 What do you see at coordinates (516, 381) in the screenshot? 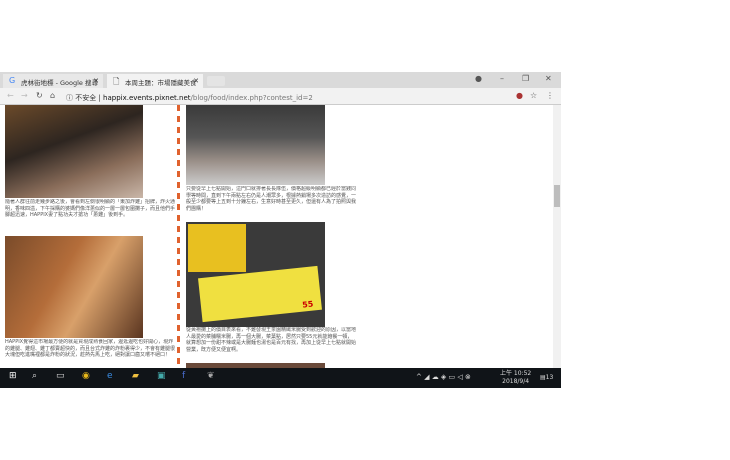
I see `date: 2018/9/4` at bounding box center [516, 381].